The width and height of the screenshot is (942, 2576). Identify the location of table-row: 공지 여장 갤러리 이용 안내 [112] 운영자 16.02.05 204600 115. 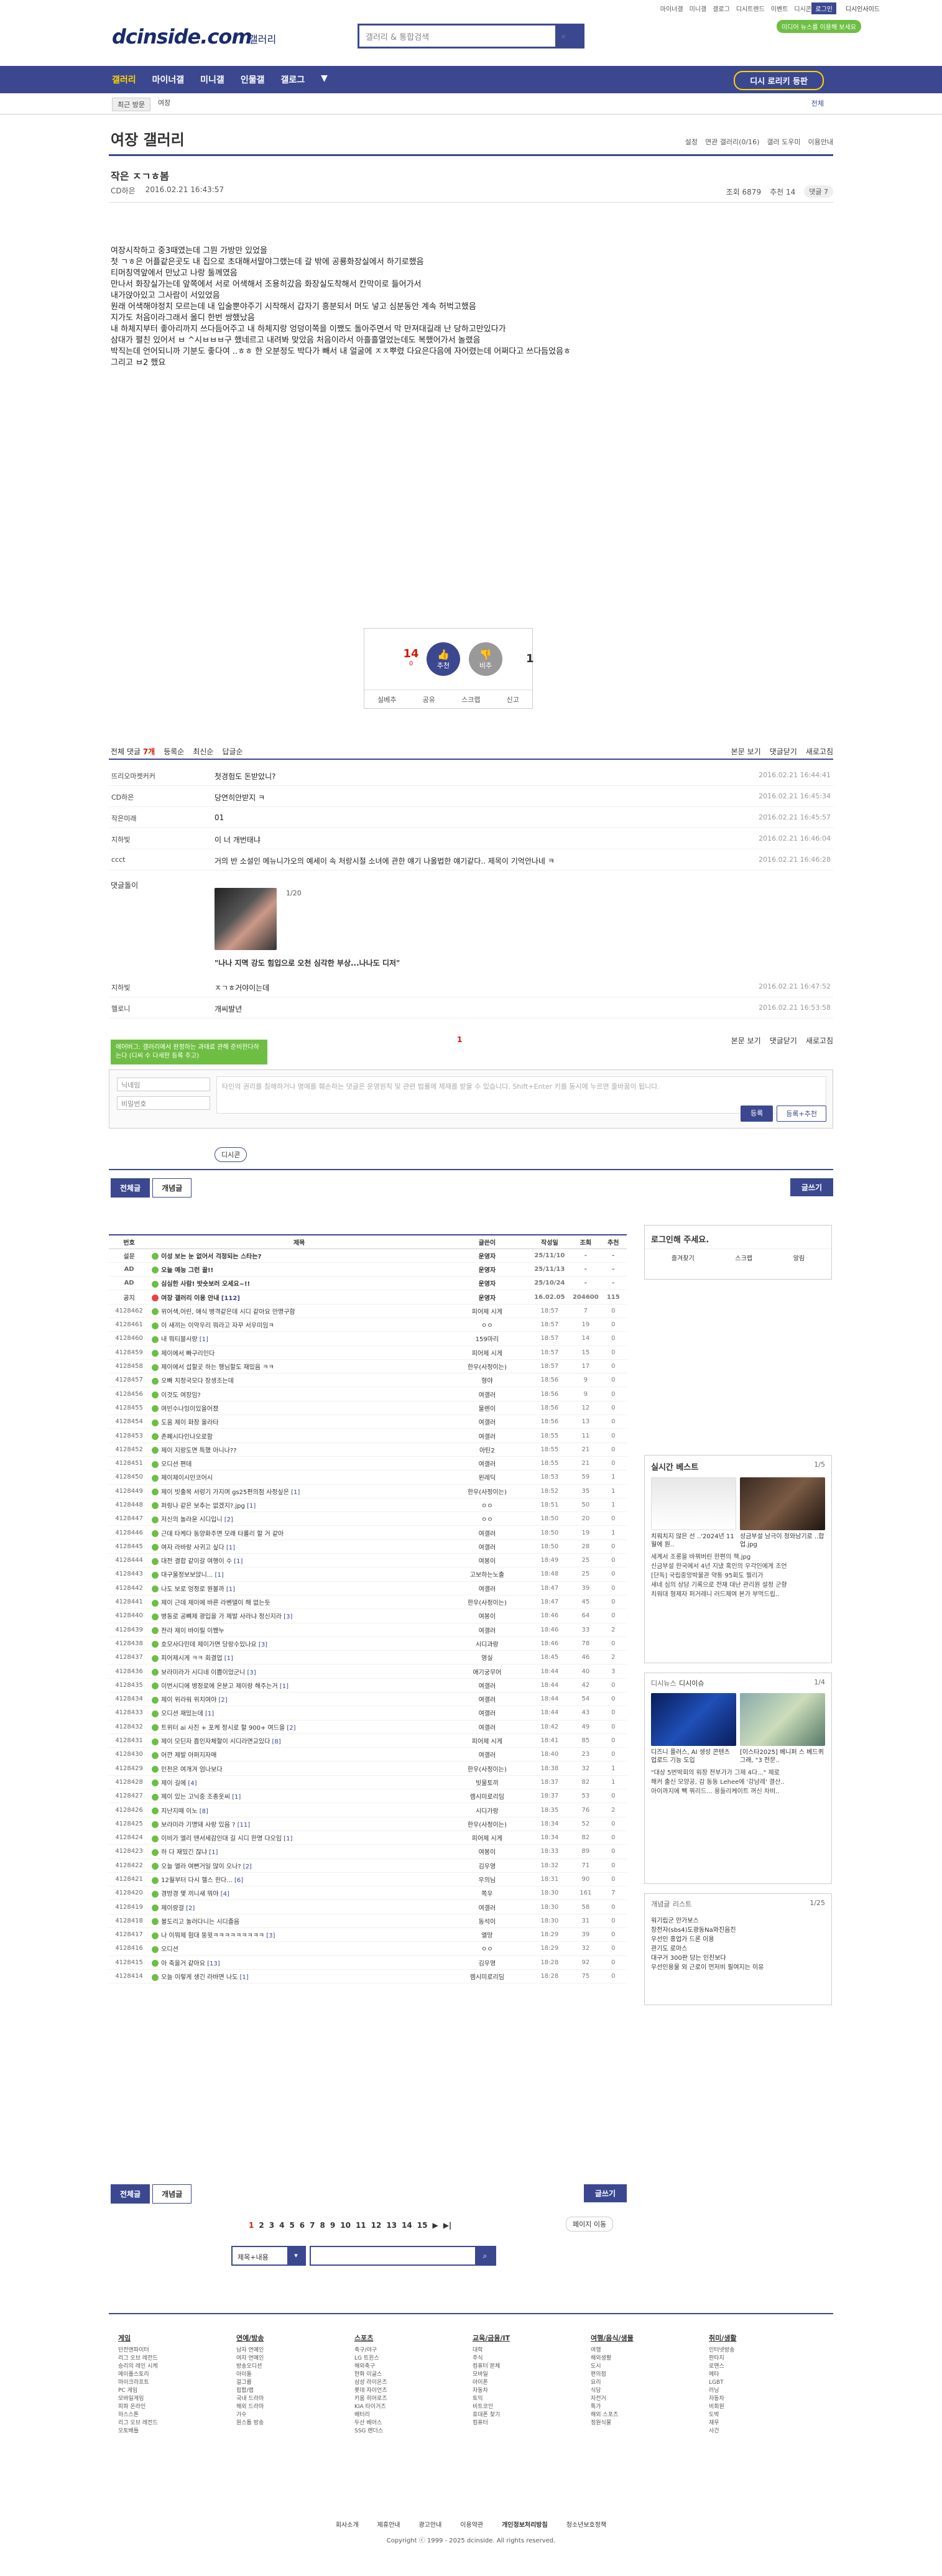
(368, 1297).